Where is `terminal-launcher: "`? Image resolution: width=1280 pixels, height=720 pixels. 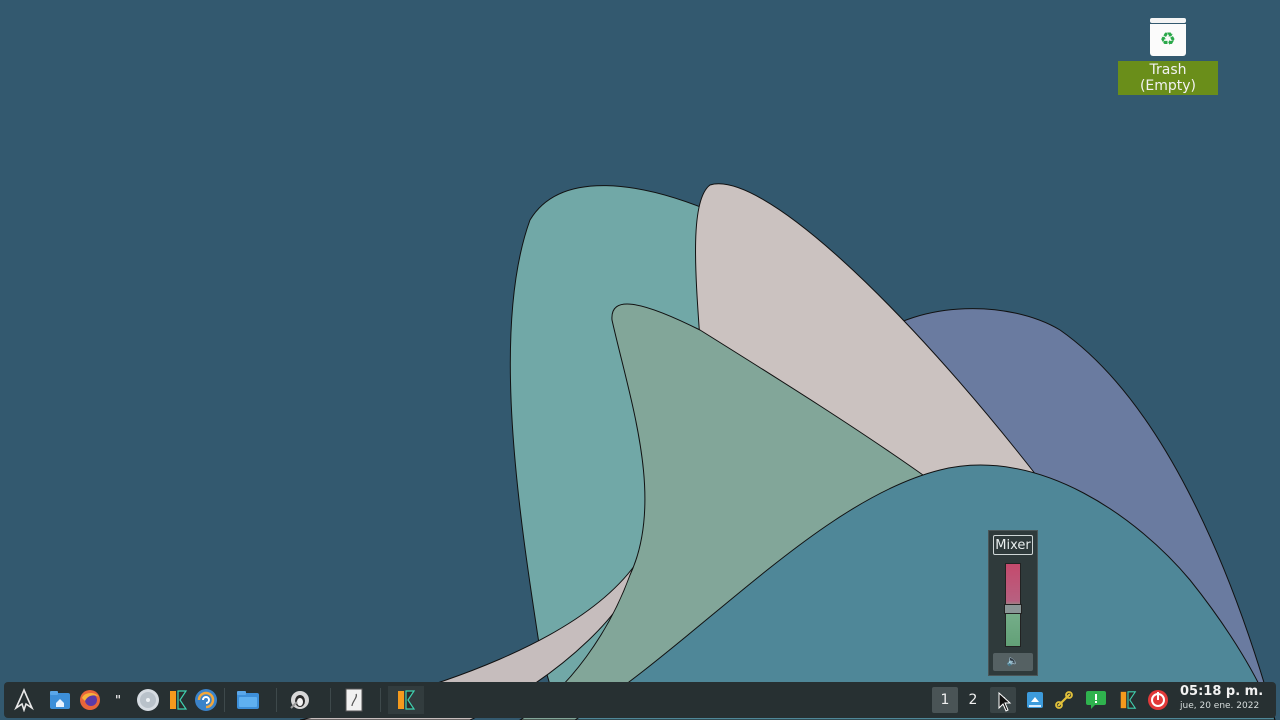
terminal-launcher: " is located at coordinates (118, 700).